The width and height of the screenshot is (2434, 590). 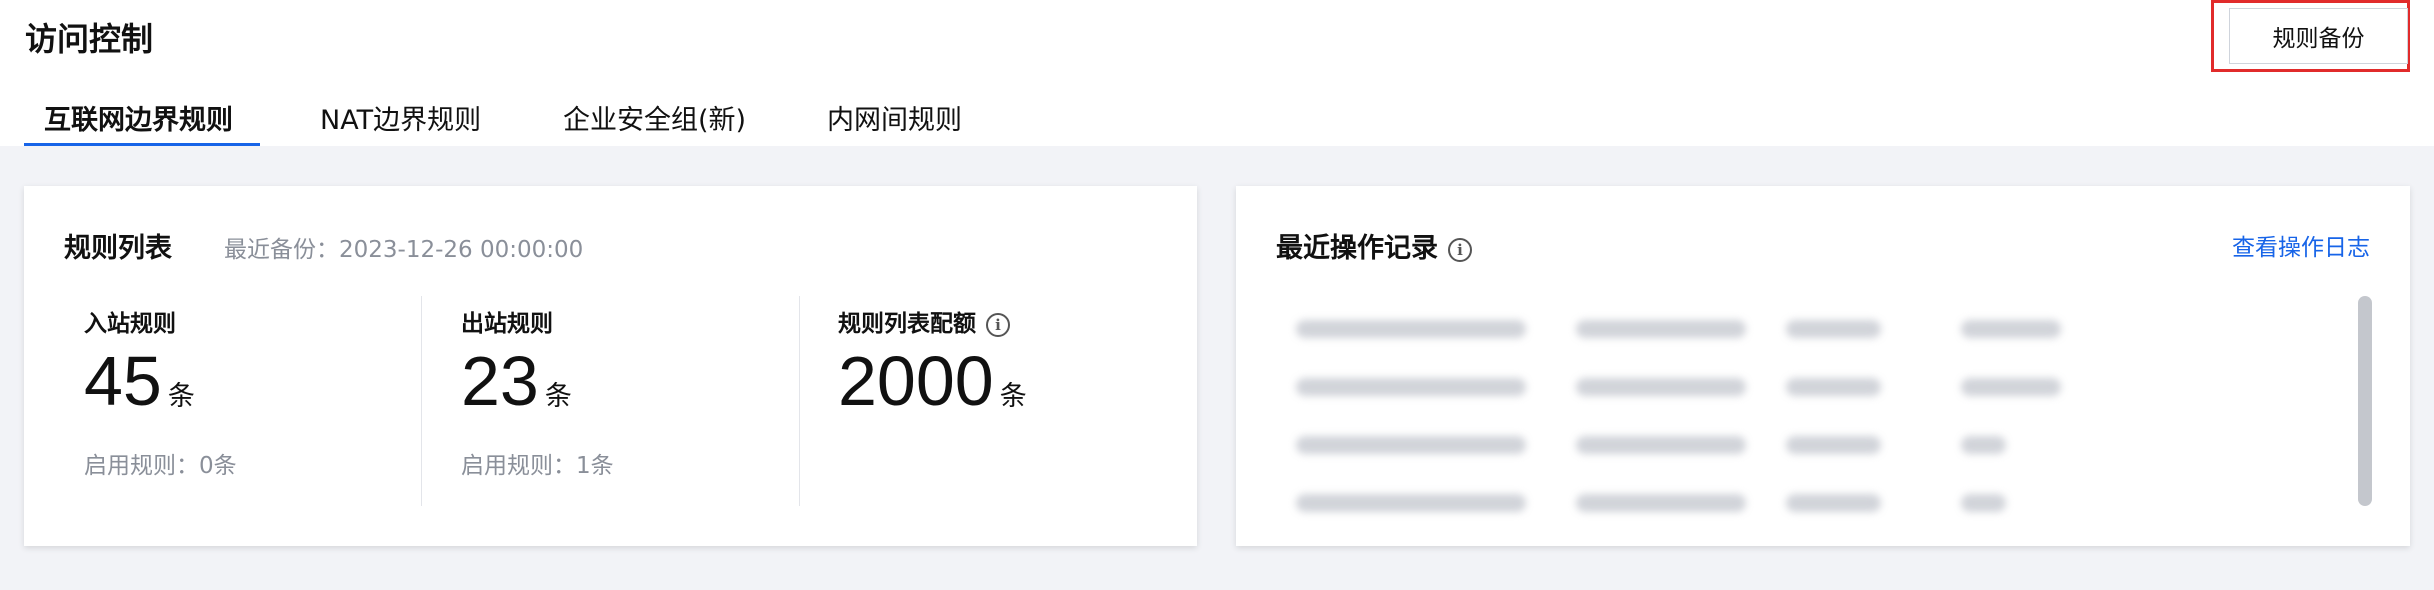 I want to click on last-backup-time: 最近备份：2023-12-26 00:00:00, so click(x=404, y=250).